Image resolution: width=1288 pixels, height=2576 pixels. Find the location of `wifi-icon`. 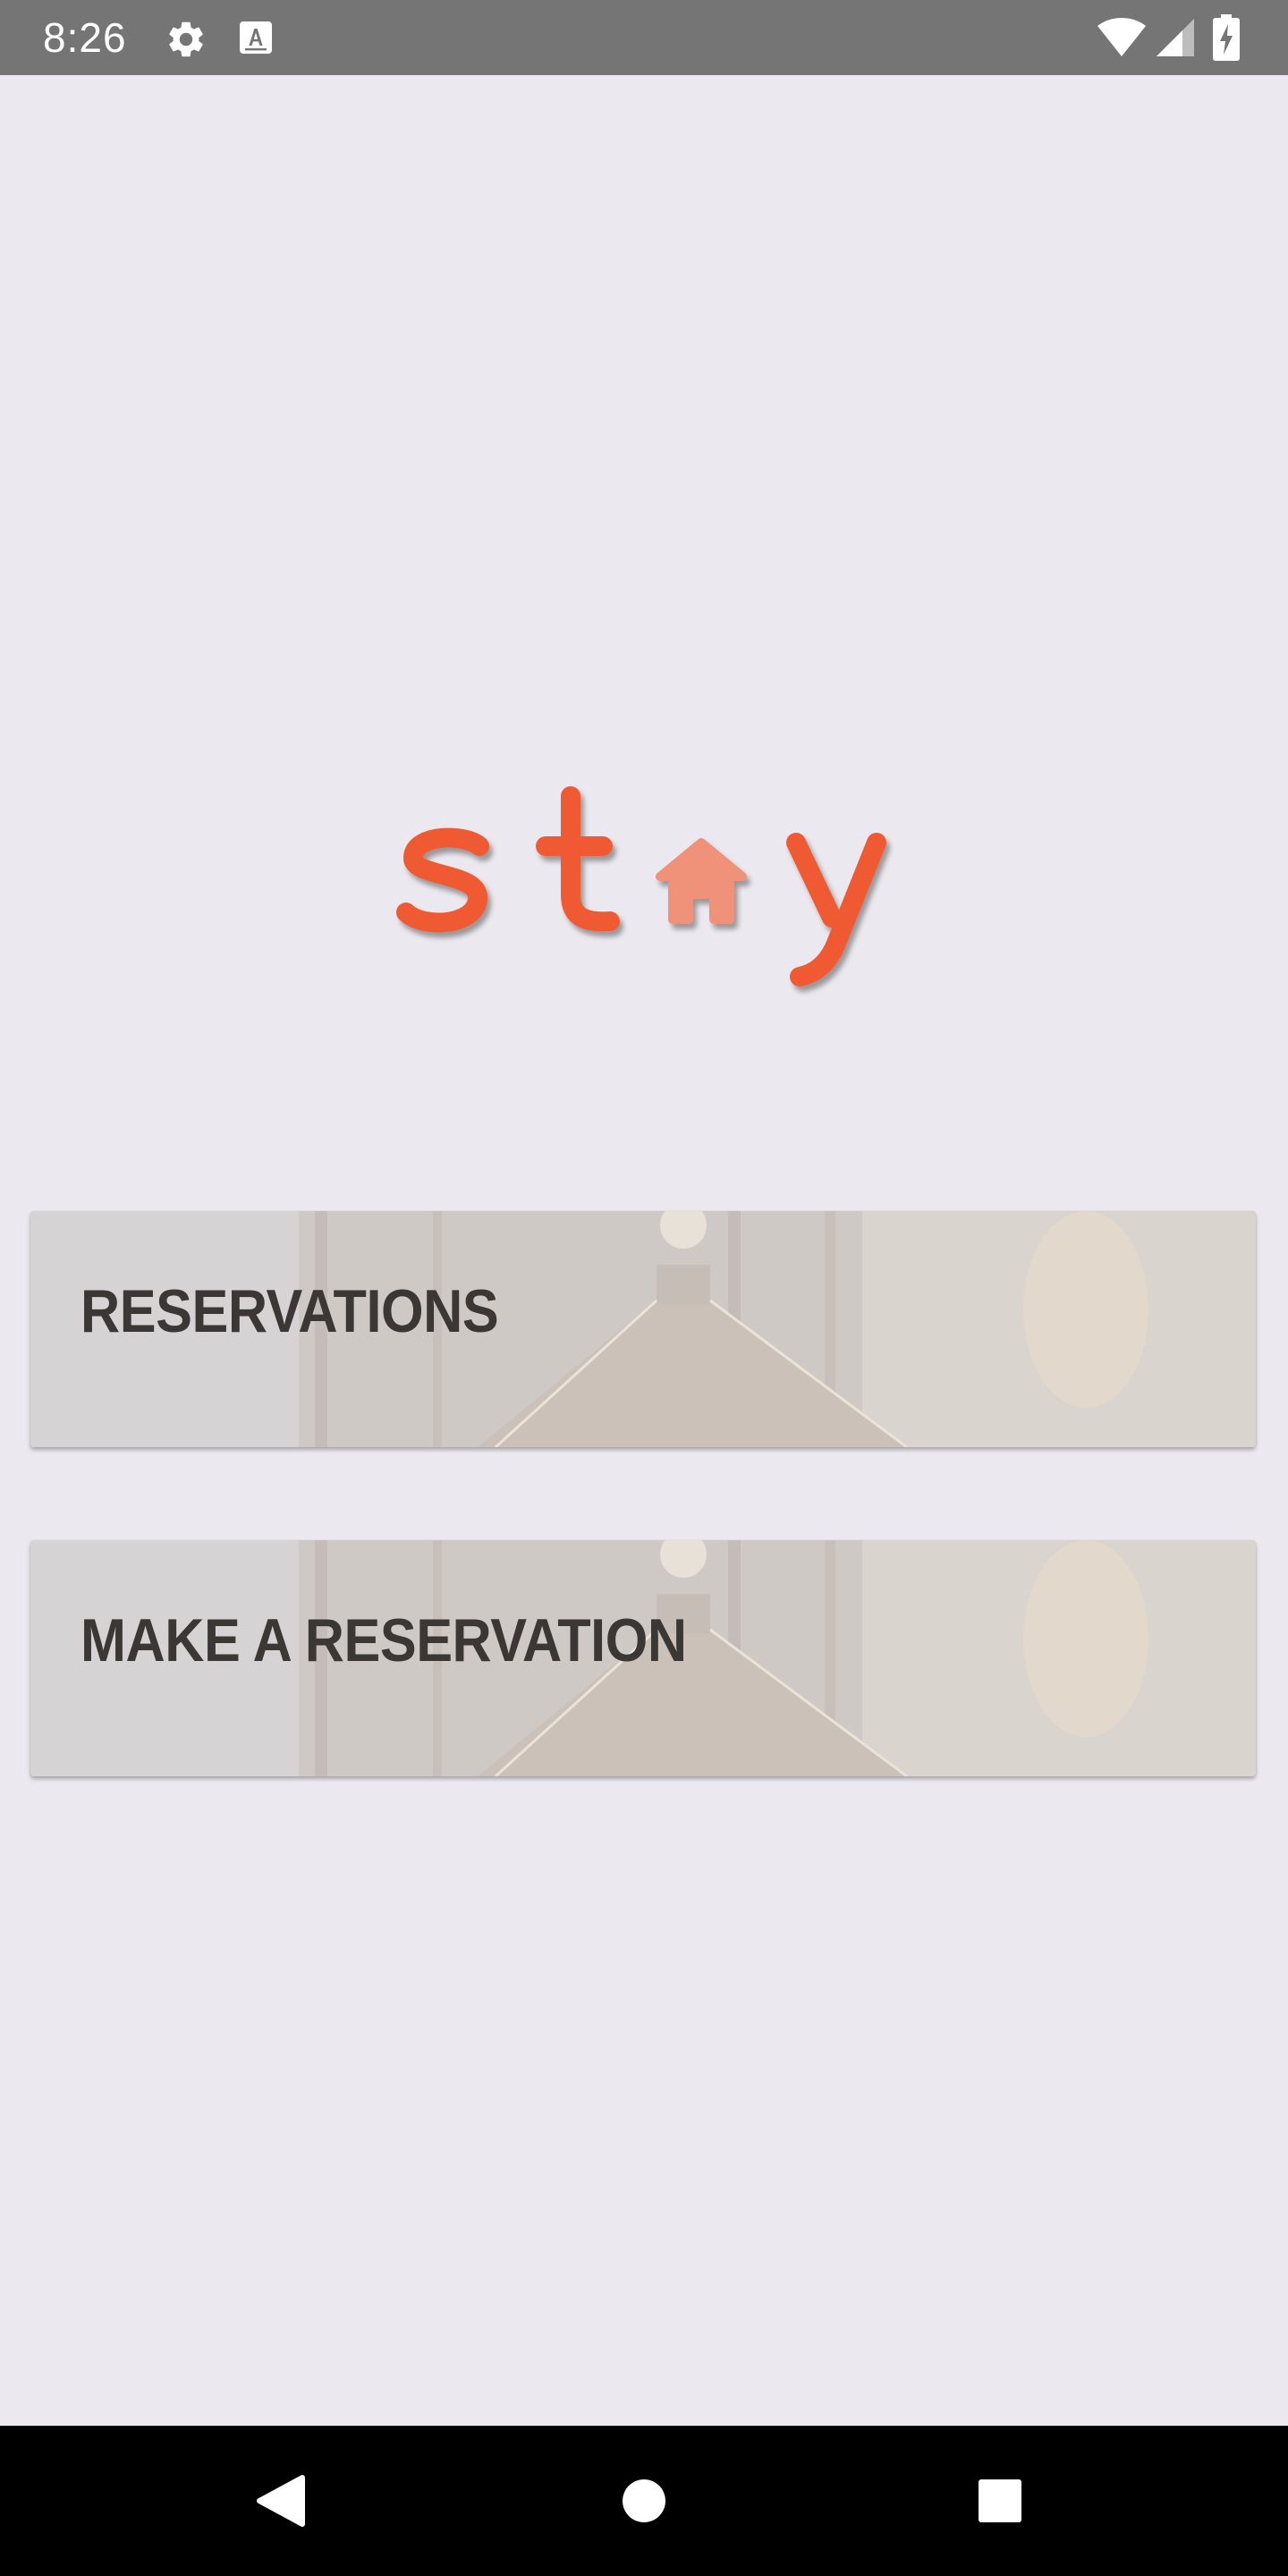

wifi-icon is located at coordinates (1121, 37).